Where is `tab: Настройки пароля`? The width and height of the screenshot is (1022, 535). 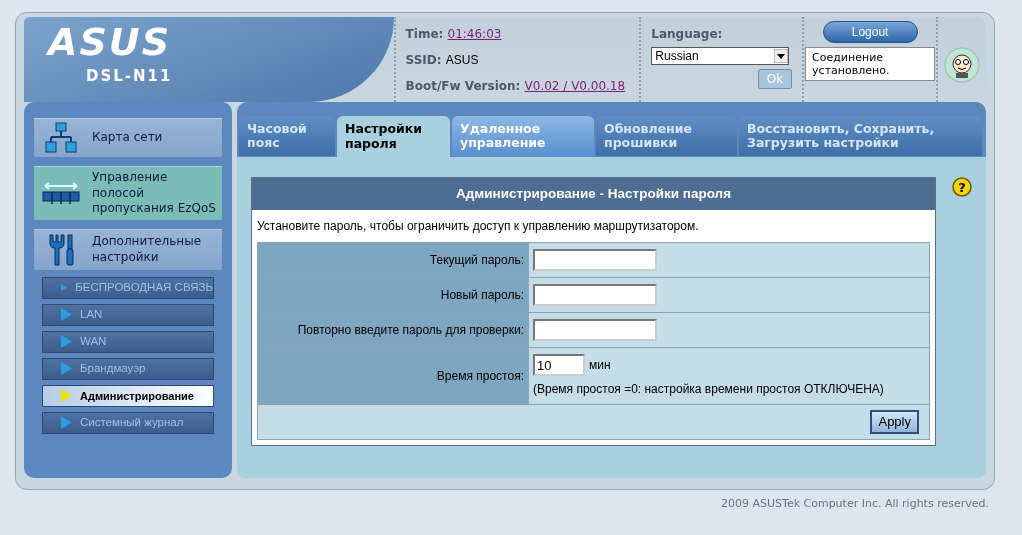
tab: Настройки пароля is located at coordinates (393, 136).